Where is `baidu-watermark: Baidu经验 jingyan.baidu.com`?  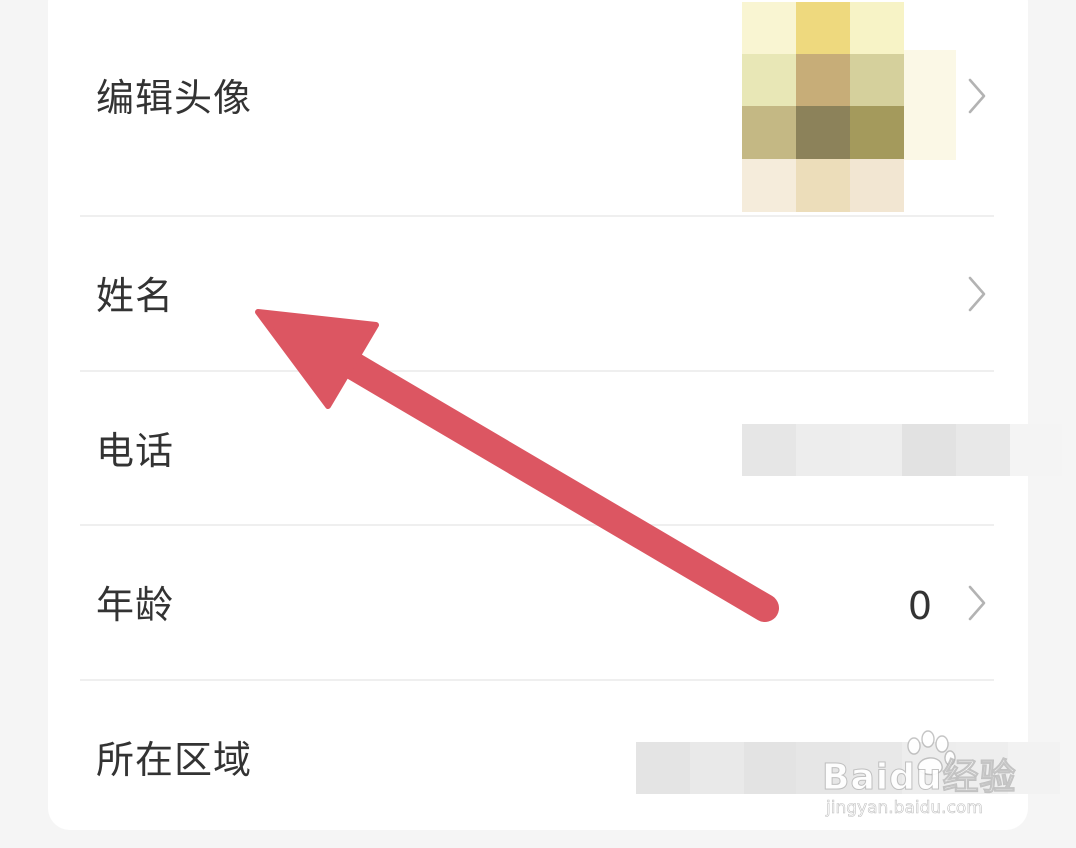
baidu-watermark: Baidu经验 jingyan.baidu.com is located at coordinates (926, 780).